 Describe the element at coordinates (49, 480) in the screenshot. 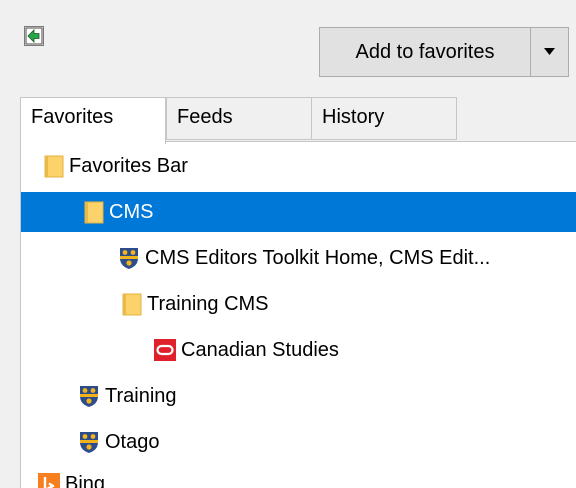

I see `bing-icon` at that location.